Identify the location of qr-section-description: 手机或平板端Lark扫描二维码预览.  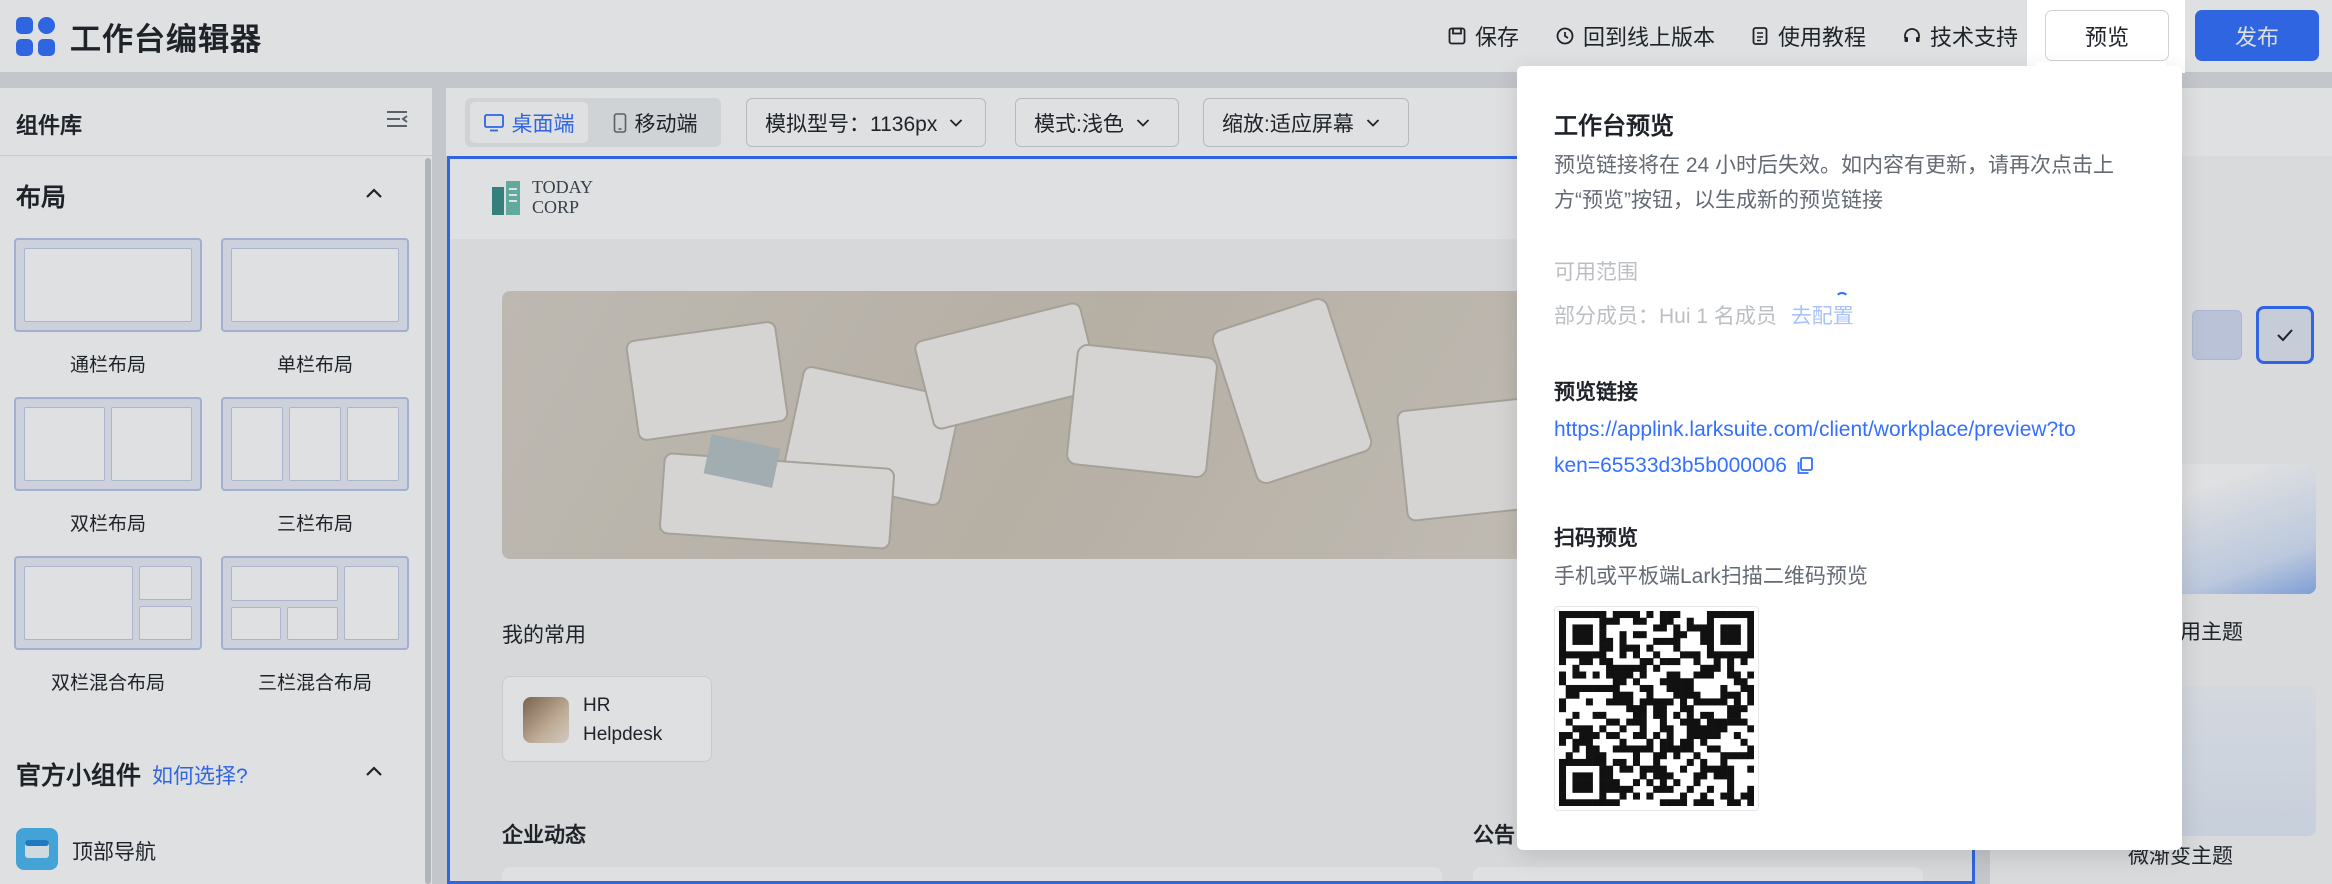
(1711, 576).